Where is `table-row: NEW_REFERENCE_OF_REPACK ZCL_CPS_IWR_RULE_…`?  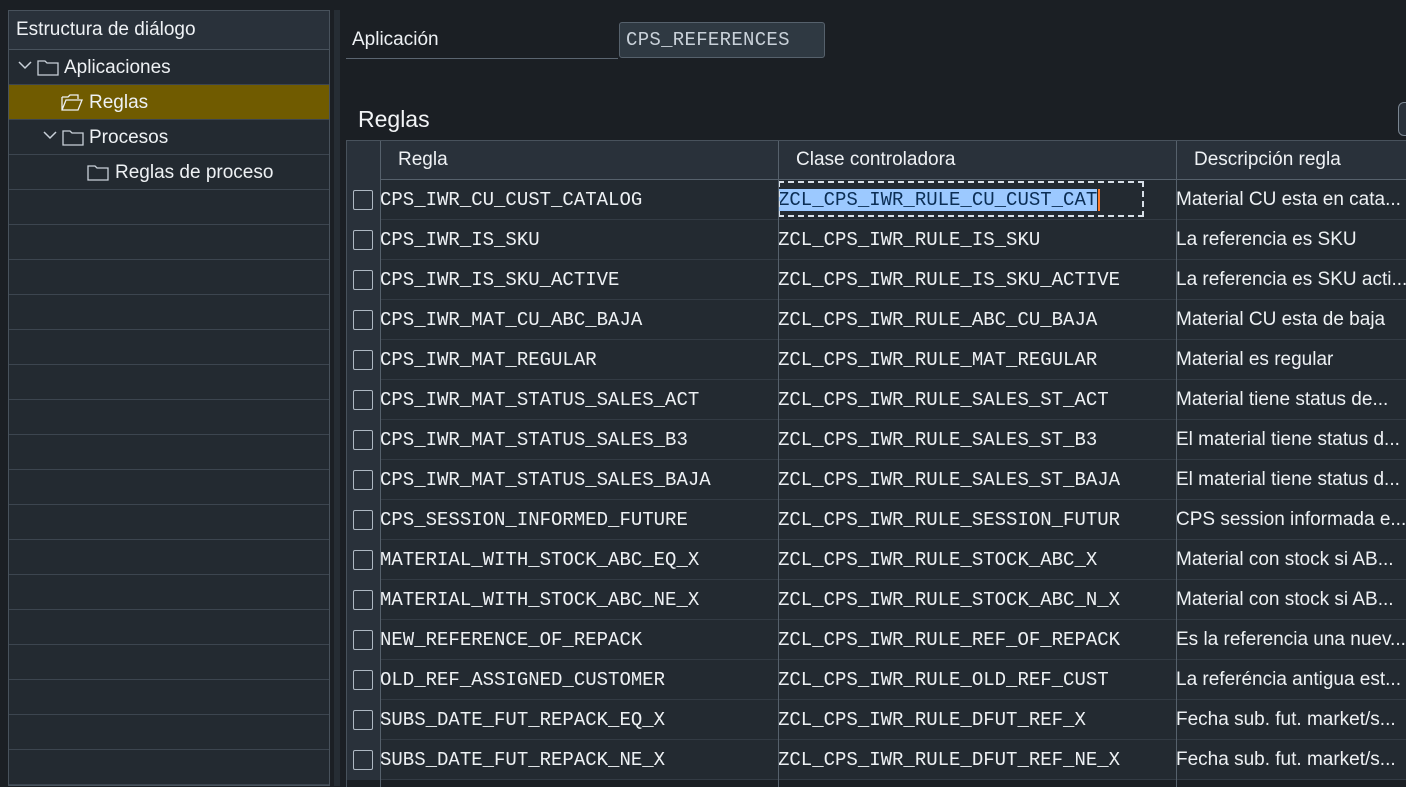 table-row: NEW_REFERENCE_OF_REPACK ZCL_CPS_IWR_RULE_… is located at coordinates (876, 640).